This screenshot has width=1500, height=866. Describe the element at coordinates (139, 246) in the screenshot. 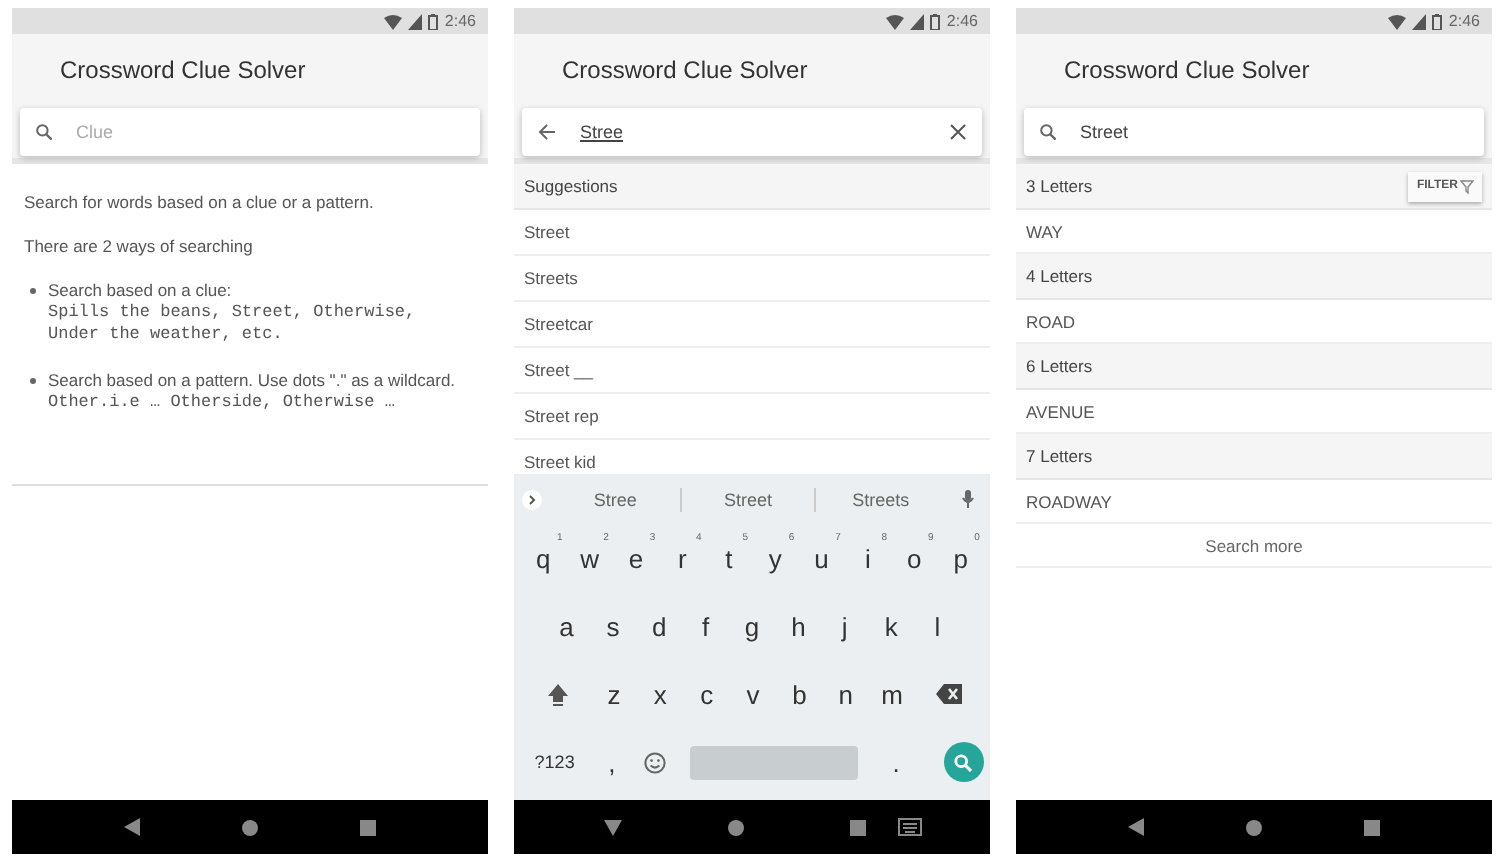

I see `help-text: There are 2 ways of searching` at that location.